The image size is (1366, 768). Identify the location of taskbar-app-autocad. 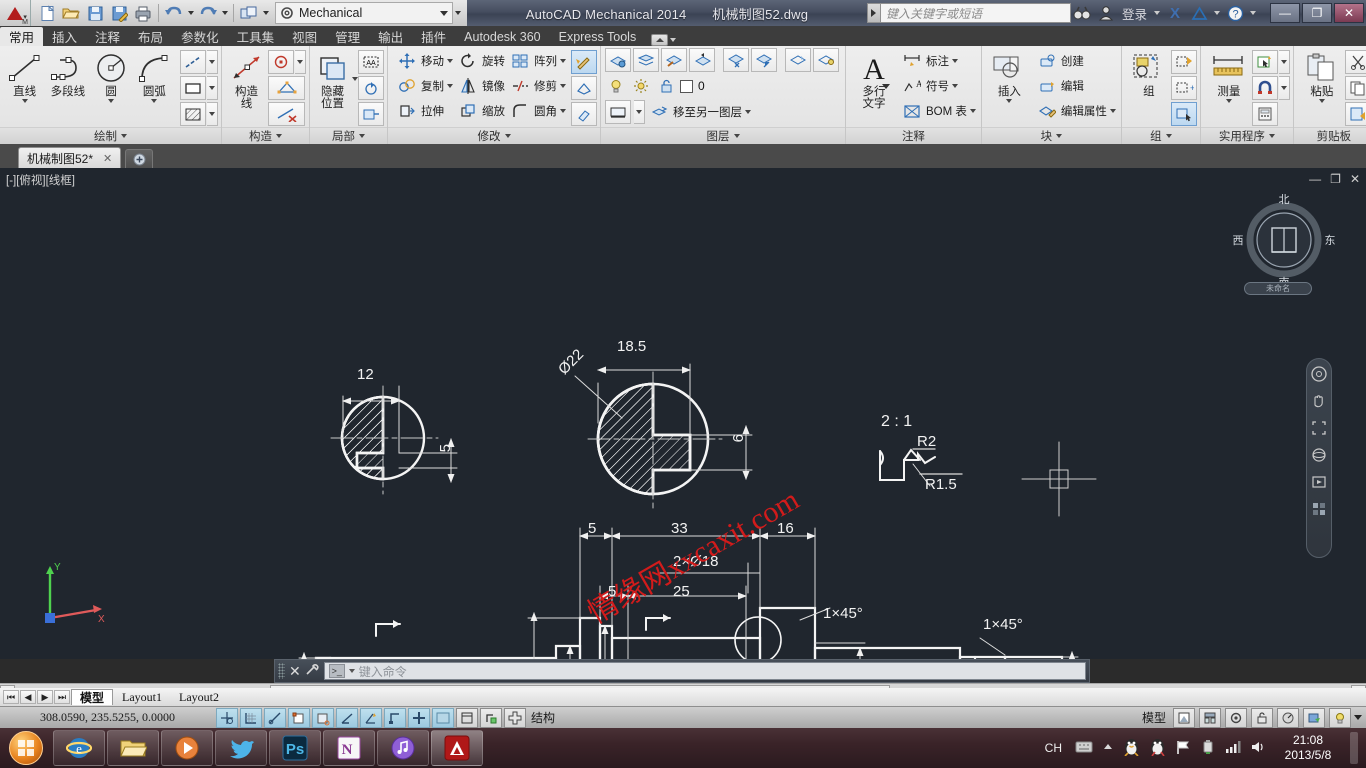
(457, 748).